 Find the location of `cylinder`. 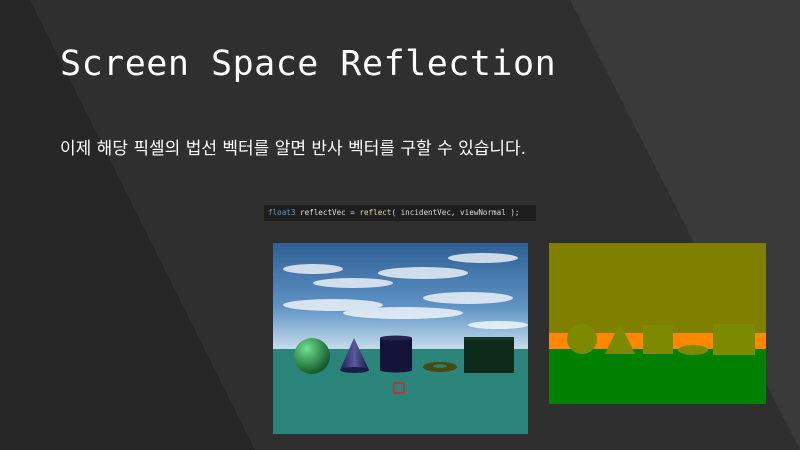

cylinder is located at coordinates (396, 354).